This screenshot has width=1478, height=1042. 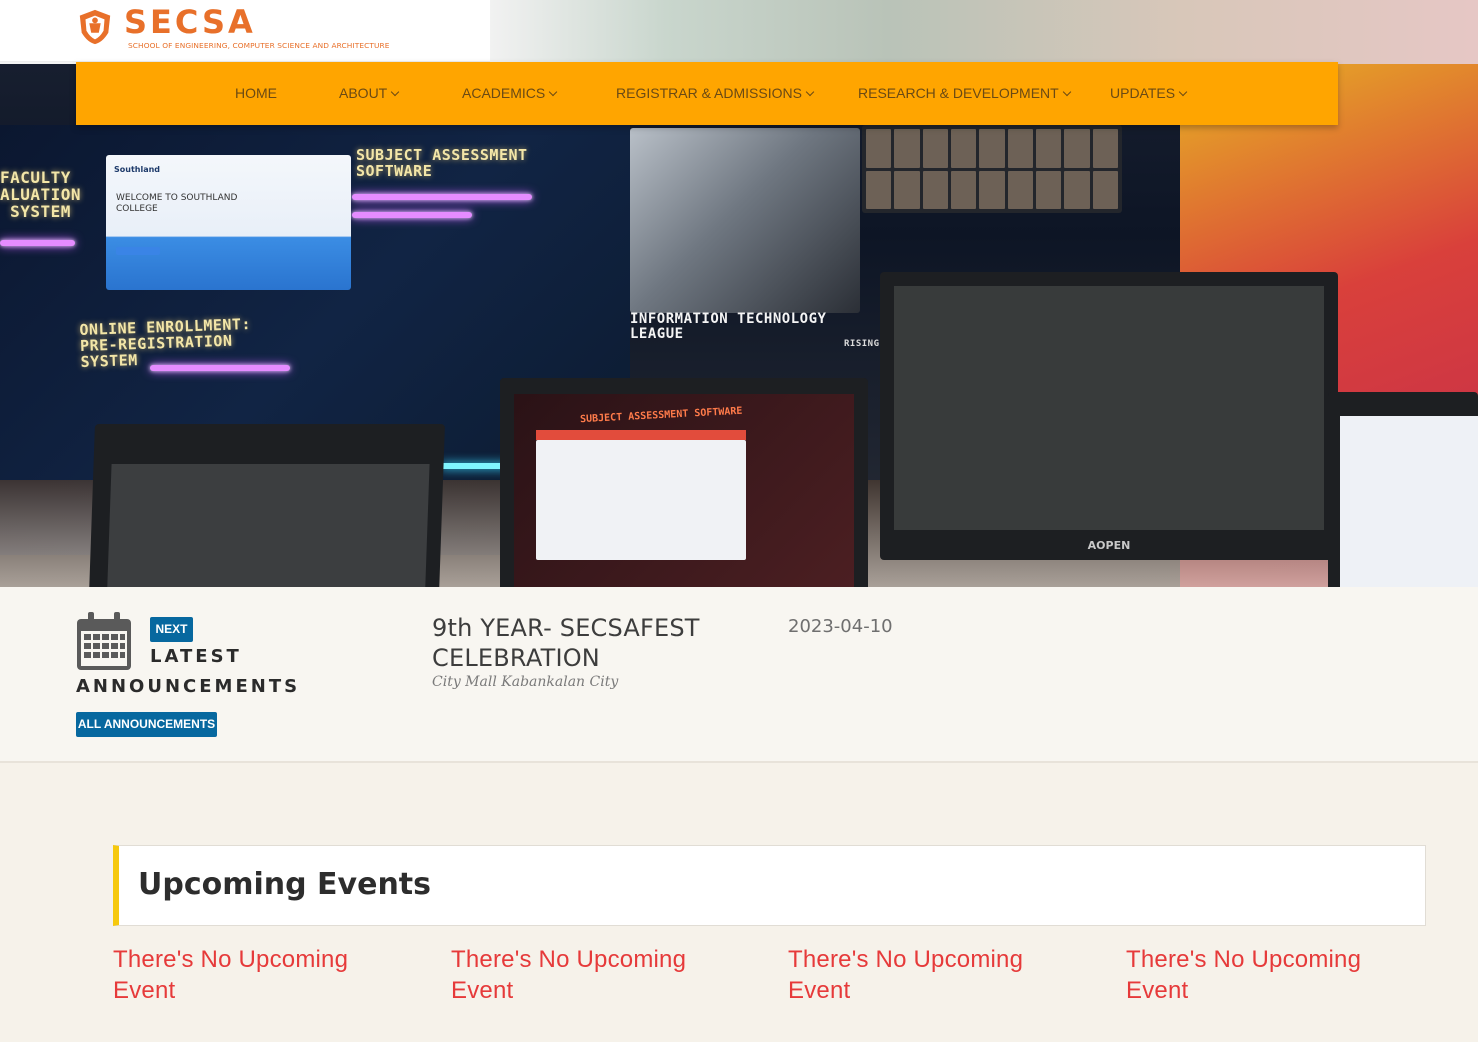 What do you see at coordinates (284, 884) in the screenshot?
I see `upcoming-events-title: Upcoming Events` at bounding box center [284, 884].